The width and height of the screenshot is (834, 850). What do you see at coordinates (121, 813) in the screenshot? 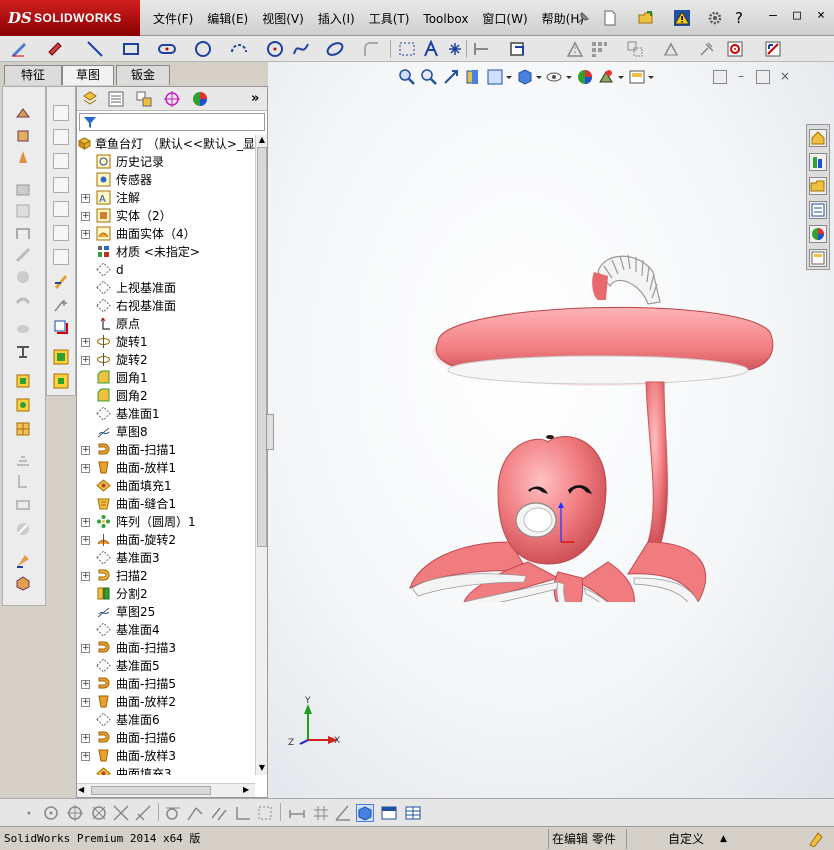
I see `intersection-icon` at bounding box center [121, 813].